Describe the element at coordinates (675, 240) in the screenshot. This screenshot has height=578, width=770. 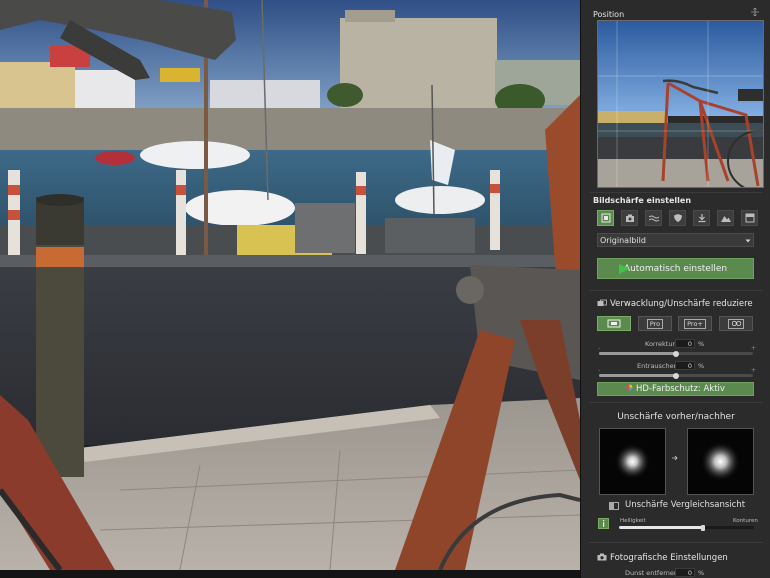
I see `preset-dropdown: Originalbild` at that location.